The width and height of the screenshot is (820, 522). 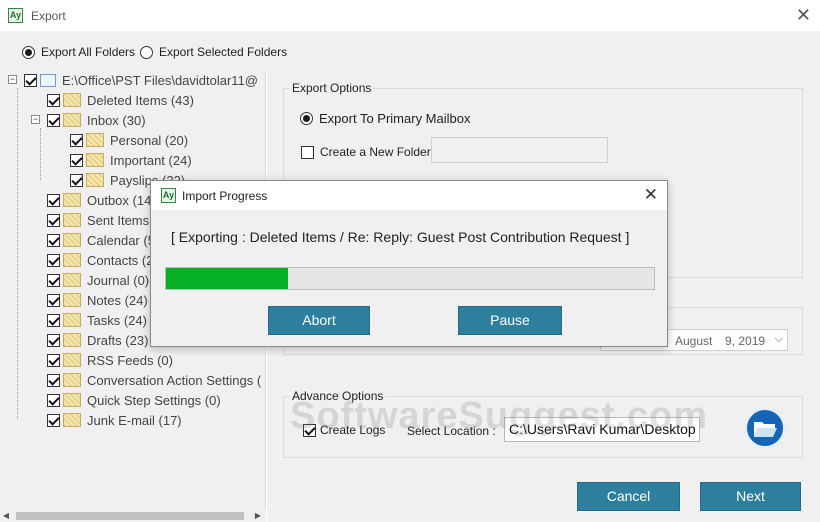 What do you see at coordinates (385, 118) in the screenshot?
I see `radio-export-primary-mailbox: Export To Primary Mailbox` at bounding box center [385, 118].